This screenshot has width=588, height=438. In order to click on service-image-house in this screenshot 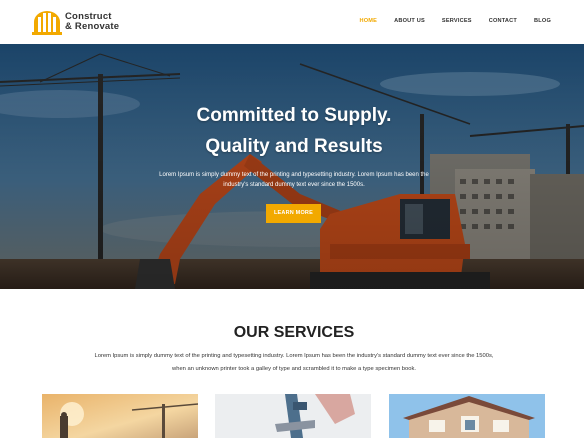, I will do `click(467, 416)`.